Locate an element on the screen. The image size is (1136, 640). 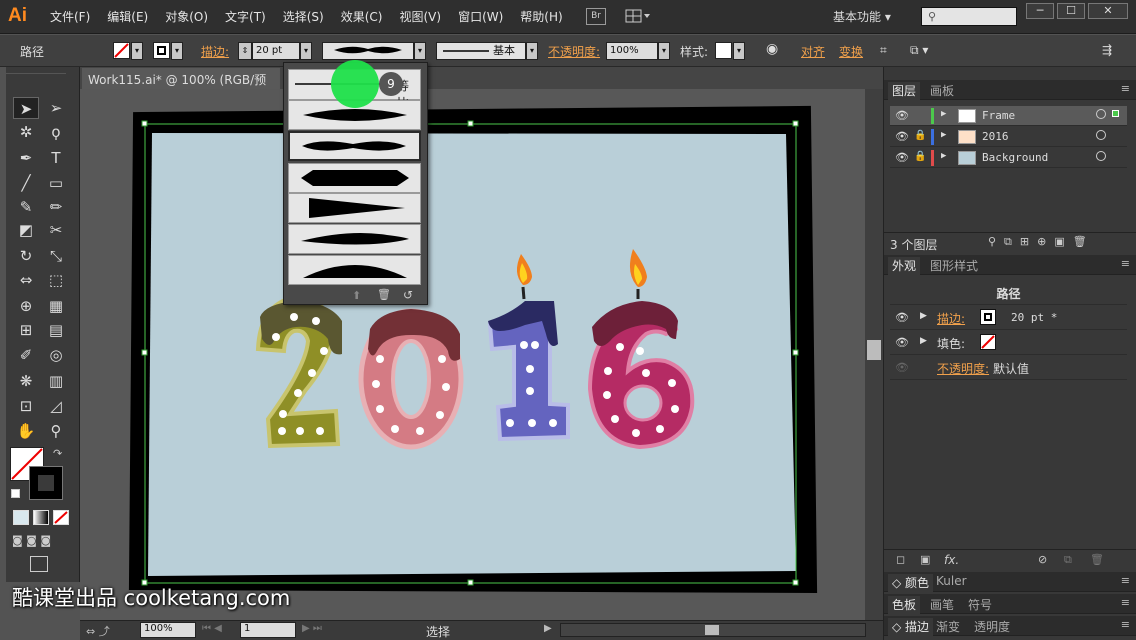
type-tool-icon: T is located at coordinates (56, 158).